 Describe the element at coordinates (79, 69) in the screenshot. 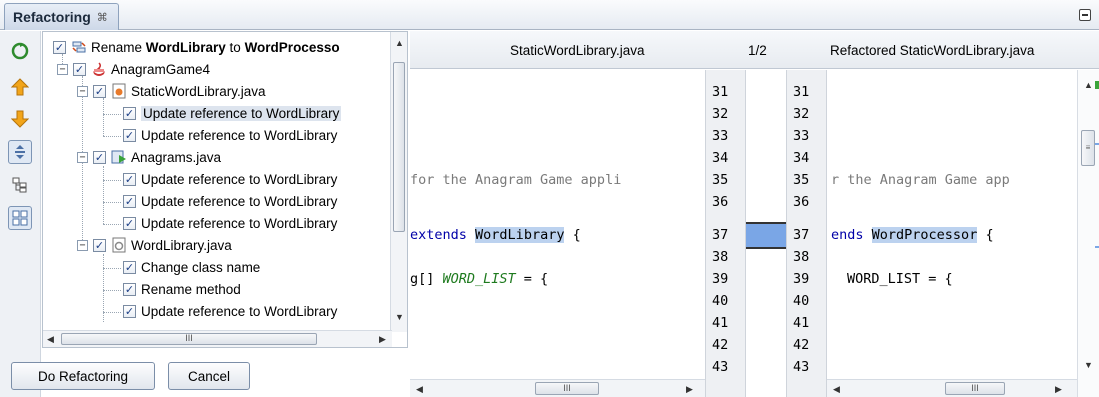

I see `project-checkbox: ✓` at that location.